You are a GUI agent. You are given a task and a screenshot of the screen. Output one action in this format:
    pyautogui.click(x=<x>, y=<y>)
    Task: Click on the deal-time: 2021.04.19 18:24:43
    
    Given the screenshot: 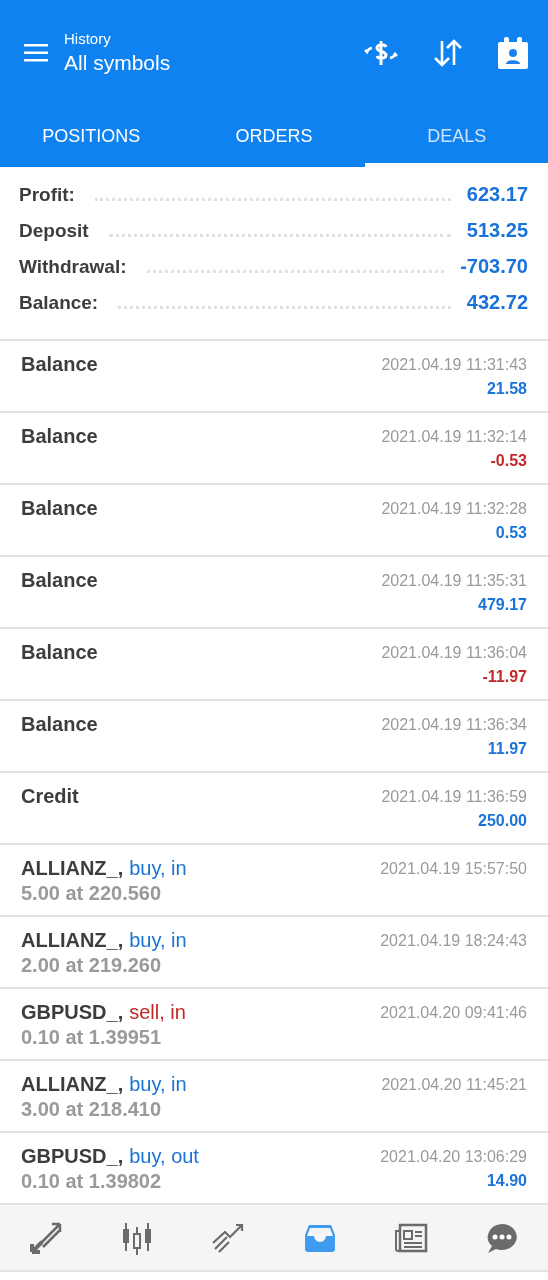 What is the action you would take?
    pyautogui.click(x=453, y=941)
    